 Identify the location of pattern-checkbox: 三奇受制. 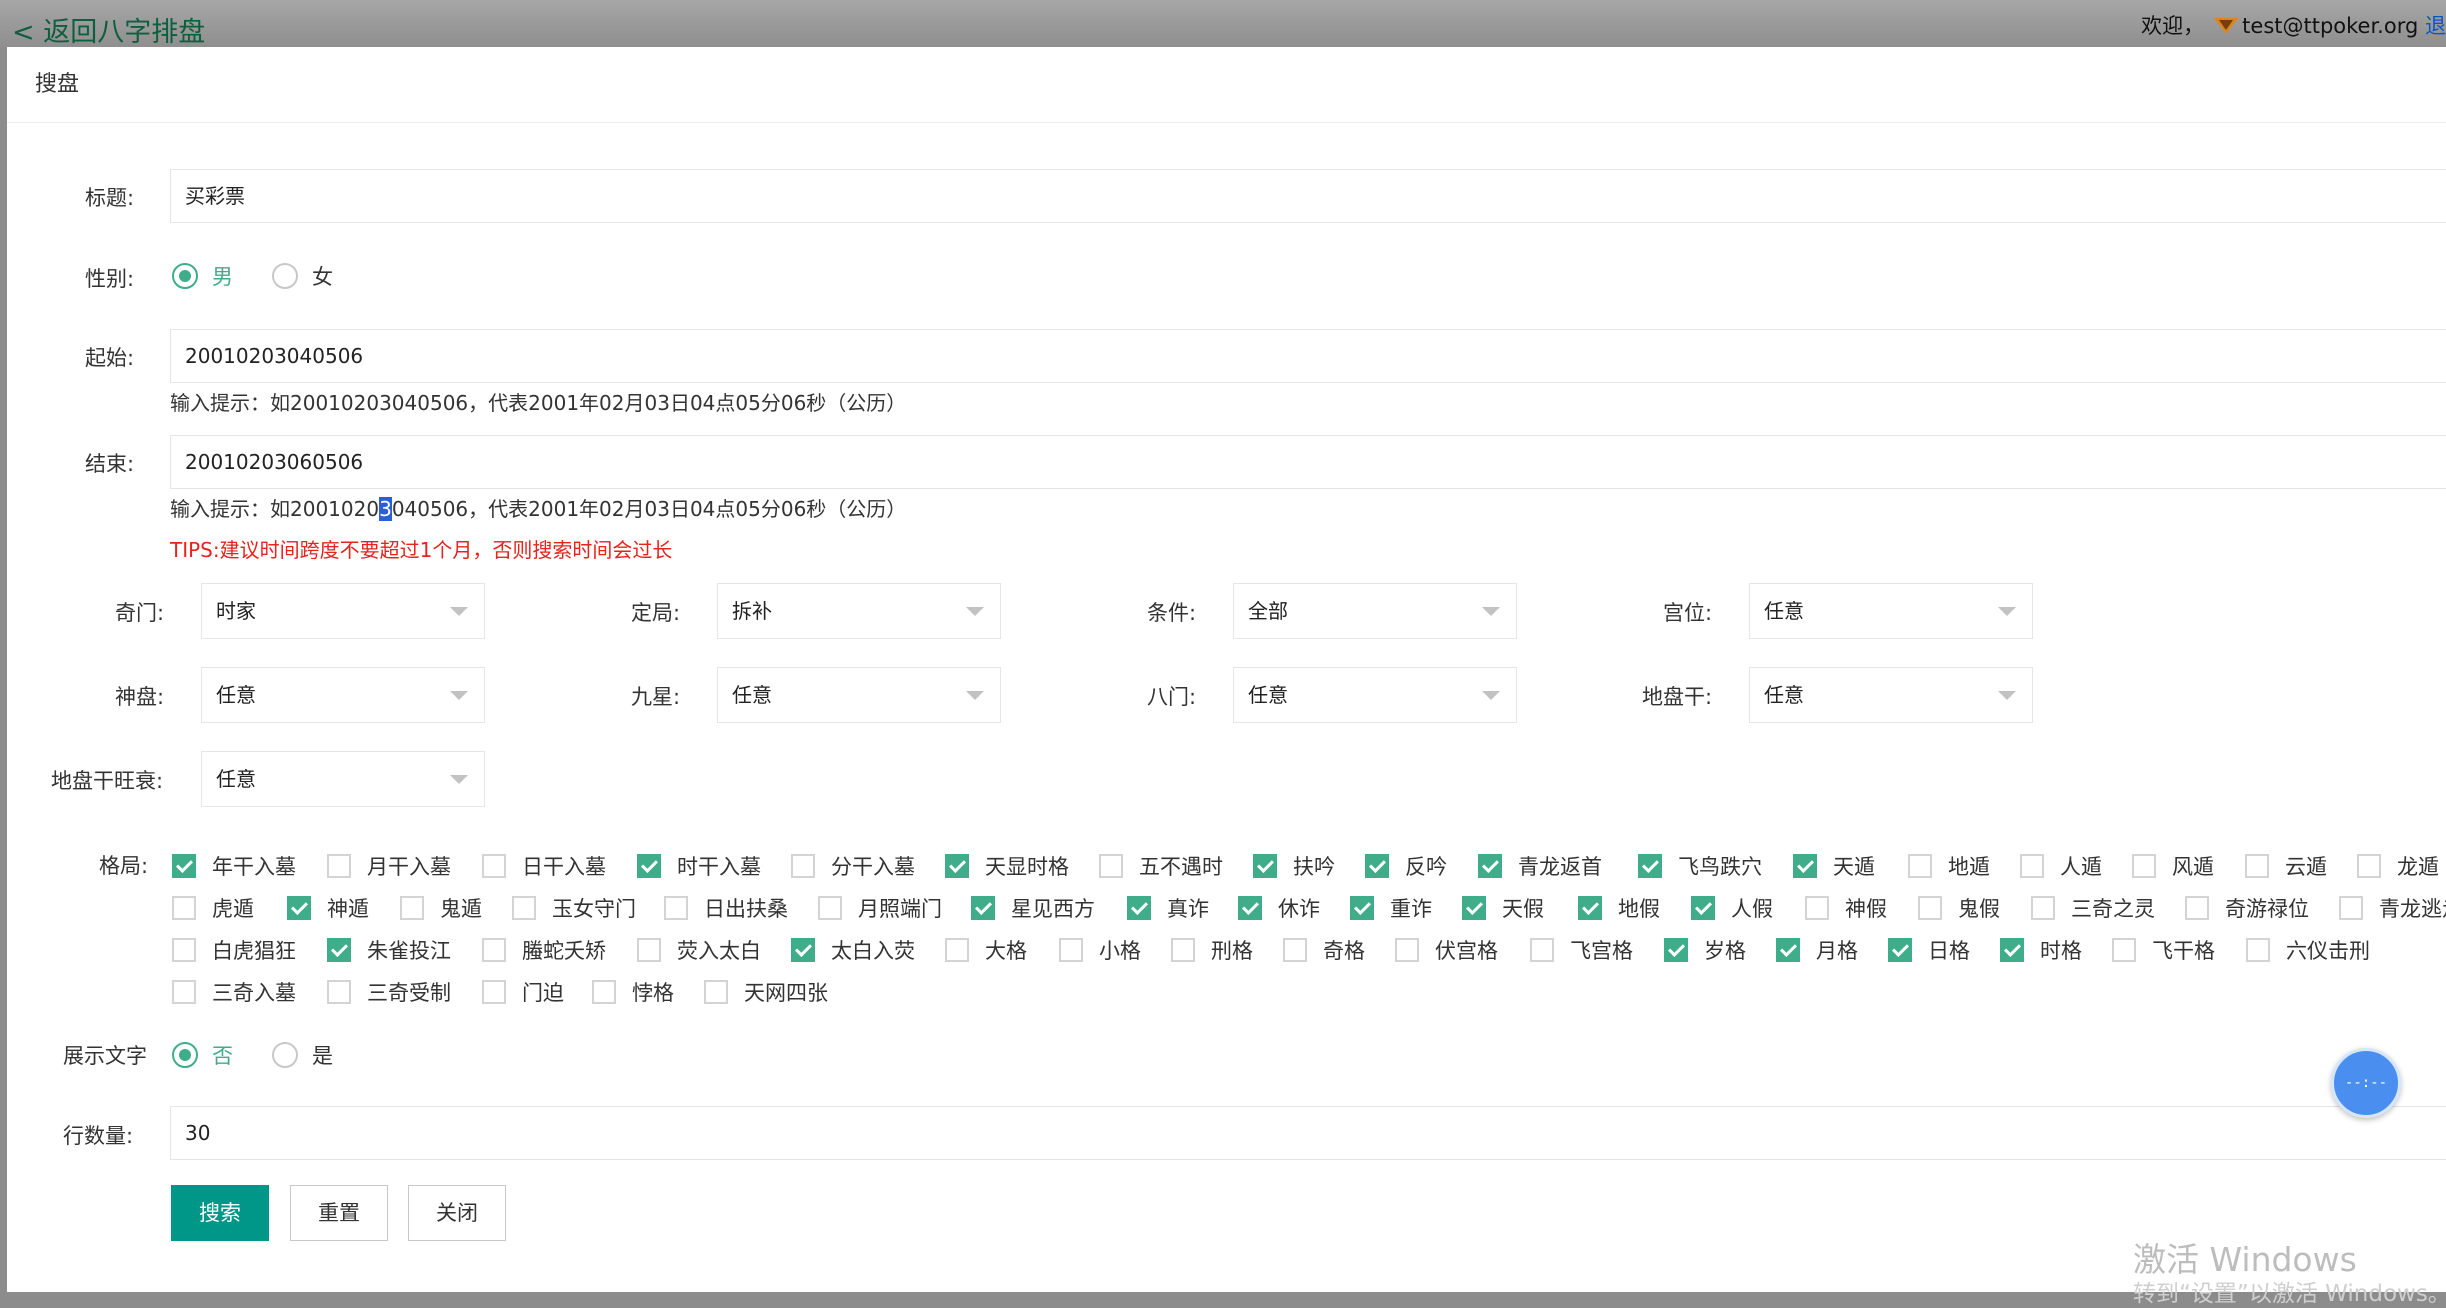
(389, 992).